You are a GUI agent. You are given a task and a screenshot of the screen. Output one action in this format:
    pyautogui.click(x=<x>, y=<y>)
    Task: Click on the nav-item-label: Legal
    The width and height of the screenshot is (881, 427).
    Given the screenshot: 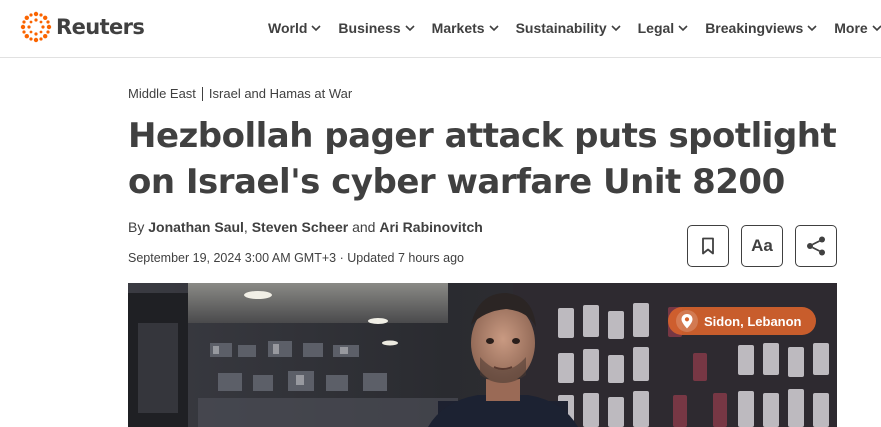 What is the action you would take?
    pyautogui.click(x=656, y=28)
    